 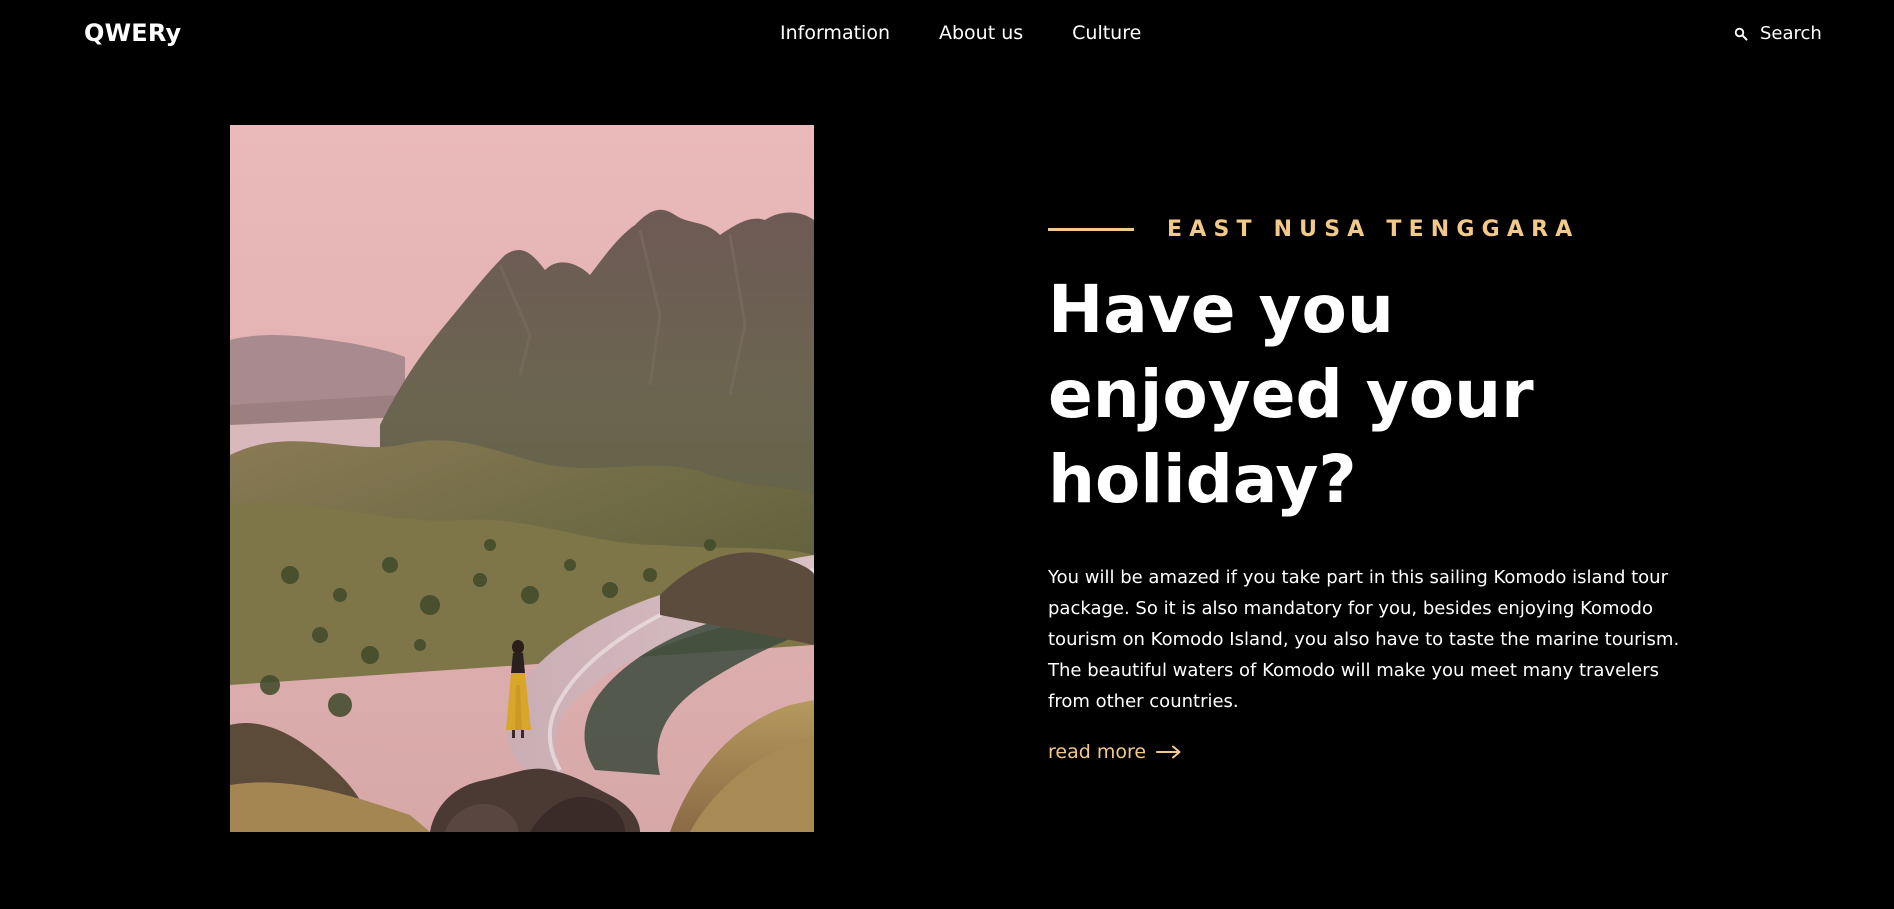 I want to click on search-button: Search, so click(x=1778, y=33).